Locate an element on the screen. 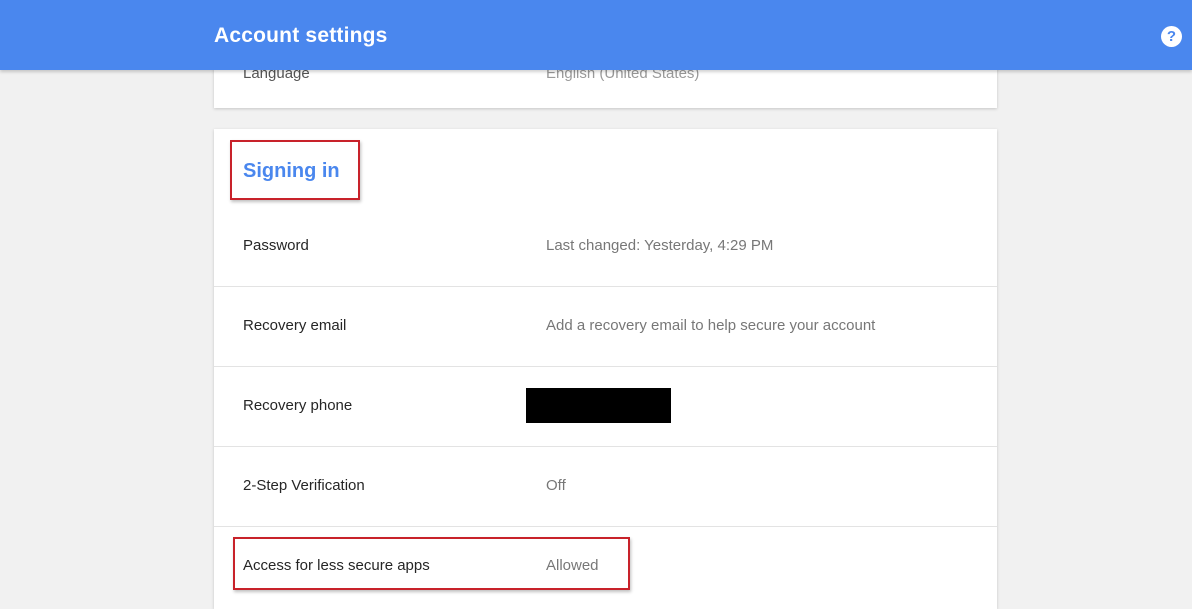 This screenshot has height=609, width=1192. less-secure-apps-row: Access for less secure apps Allowed is located at coordinates (605, 567).